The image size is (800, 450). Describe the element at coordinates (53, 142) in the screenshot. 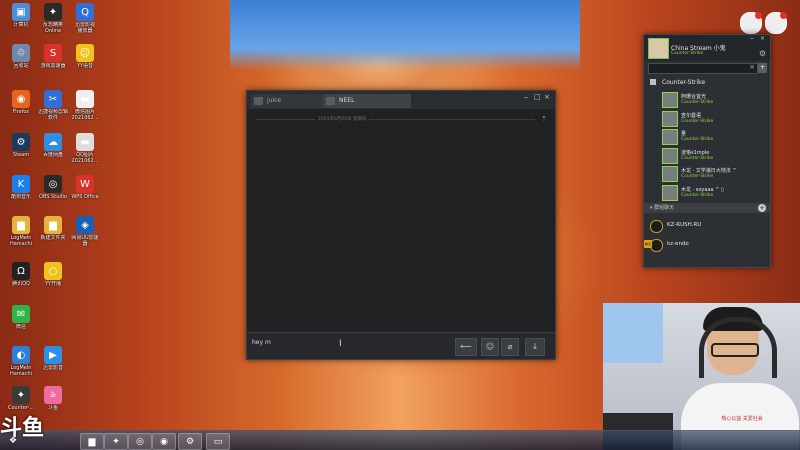

I see `baidu-disk-icon: ☁` at that location.